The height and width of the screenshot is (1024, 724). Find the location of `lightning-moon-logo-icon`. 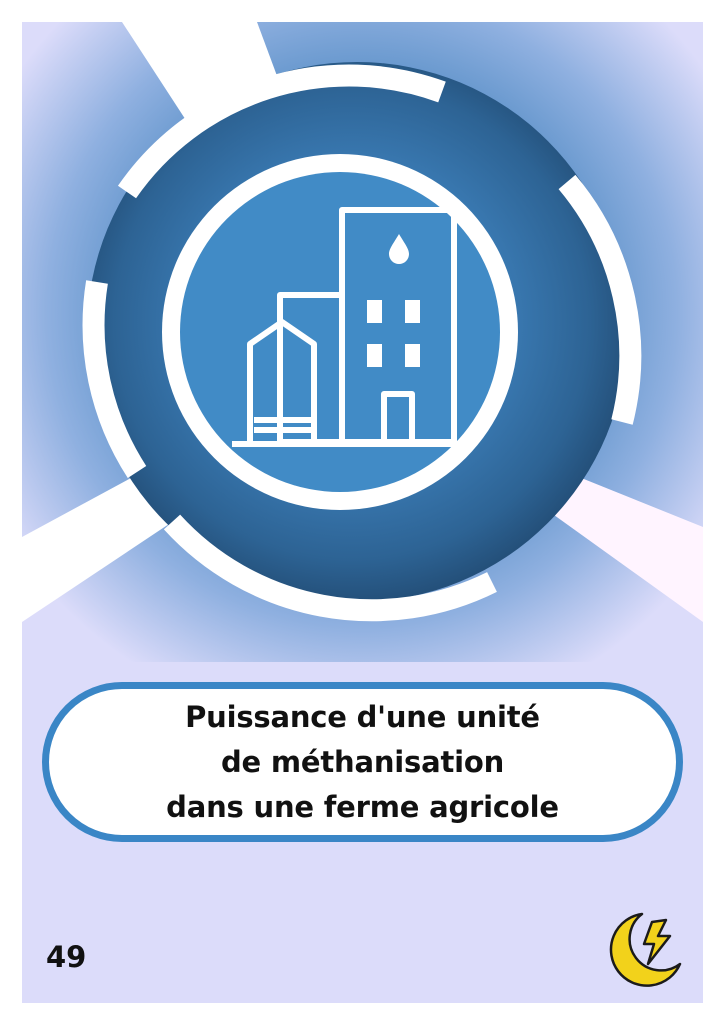

lightning-moon-logo-icon is located at coordinates (645, 949).